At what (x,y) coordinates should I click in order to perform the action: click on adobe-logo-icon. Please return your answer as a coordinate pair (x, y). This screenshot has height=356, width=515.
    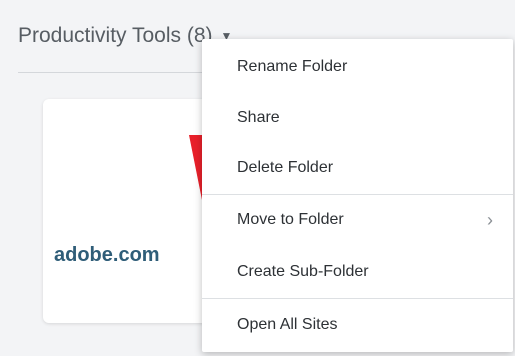
    Looking at the image, I should click on (196, 170).